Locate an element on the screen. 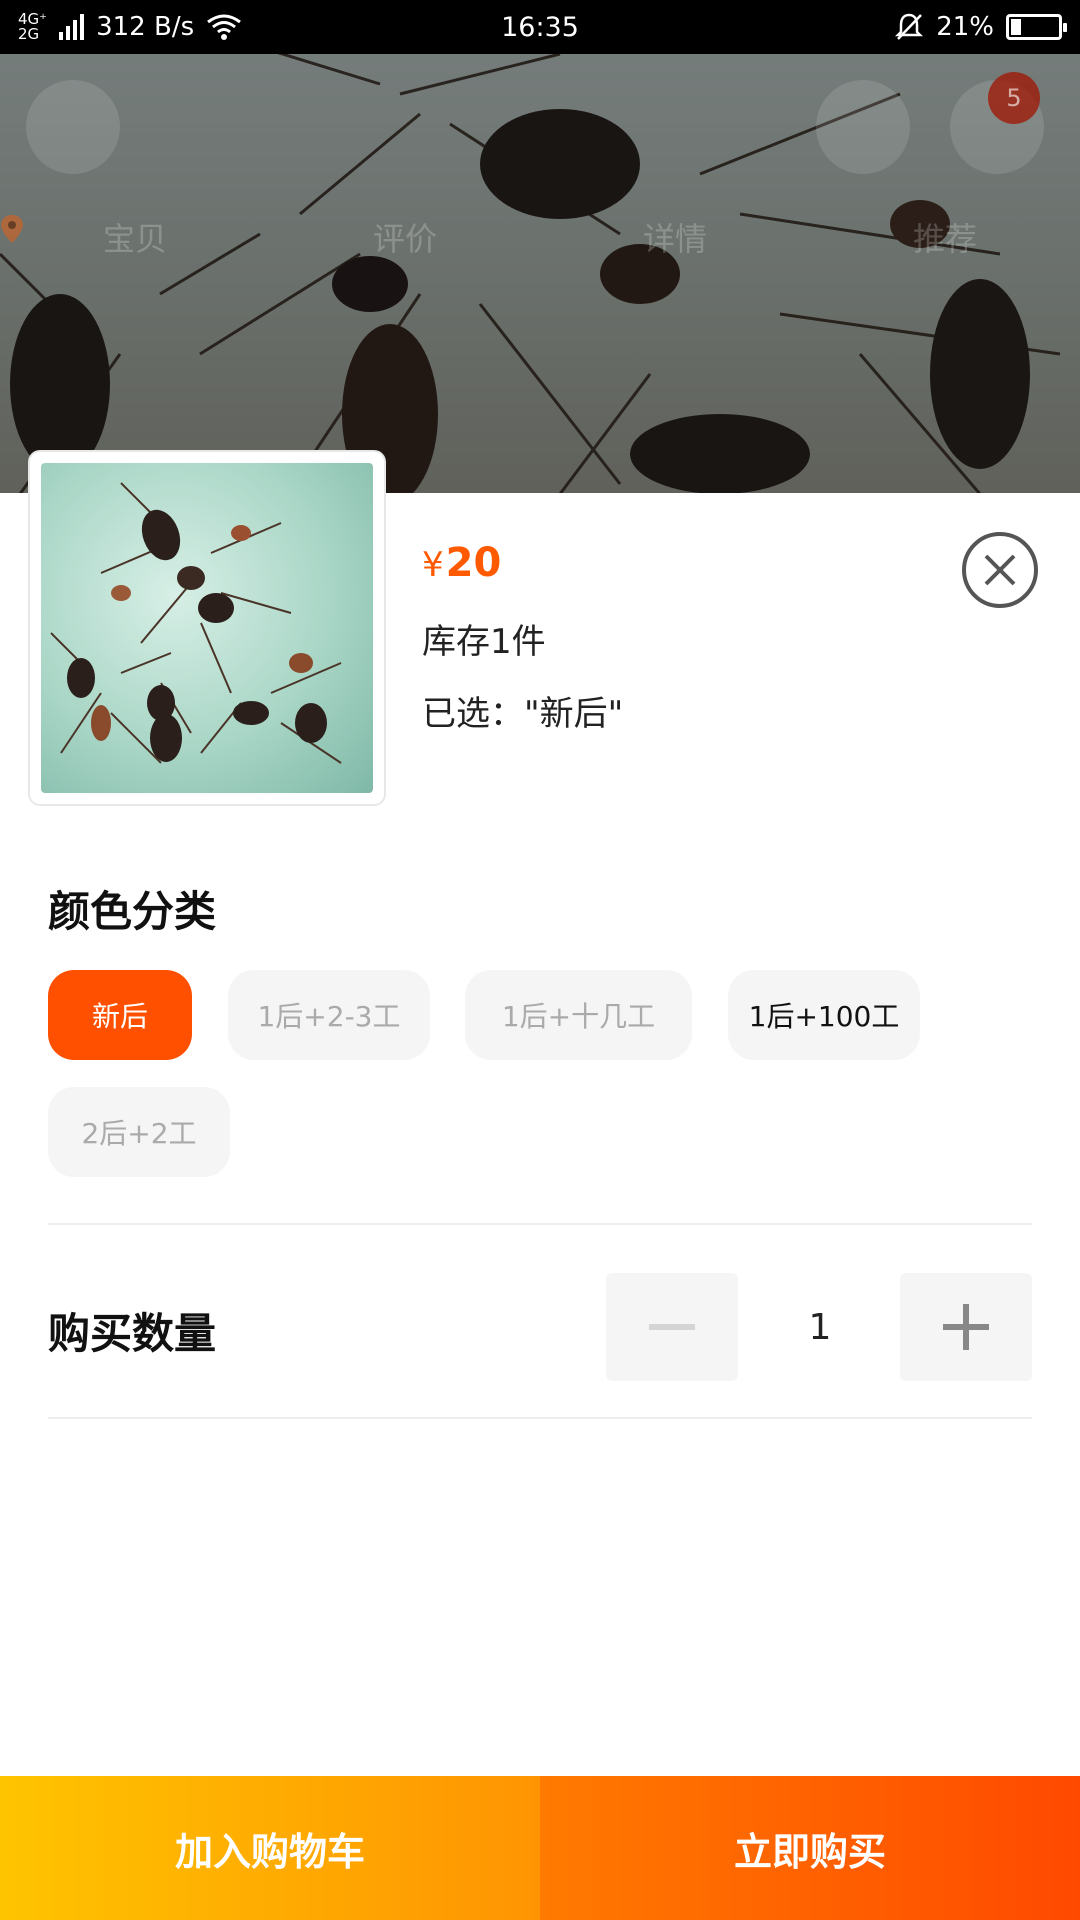  status-bar: 4G⁺ 2G 312 B/s 16:35 21% is located at coordinates (540, 27).